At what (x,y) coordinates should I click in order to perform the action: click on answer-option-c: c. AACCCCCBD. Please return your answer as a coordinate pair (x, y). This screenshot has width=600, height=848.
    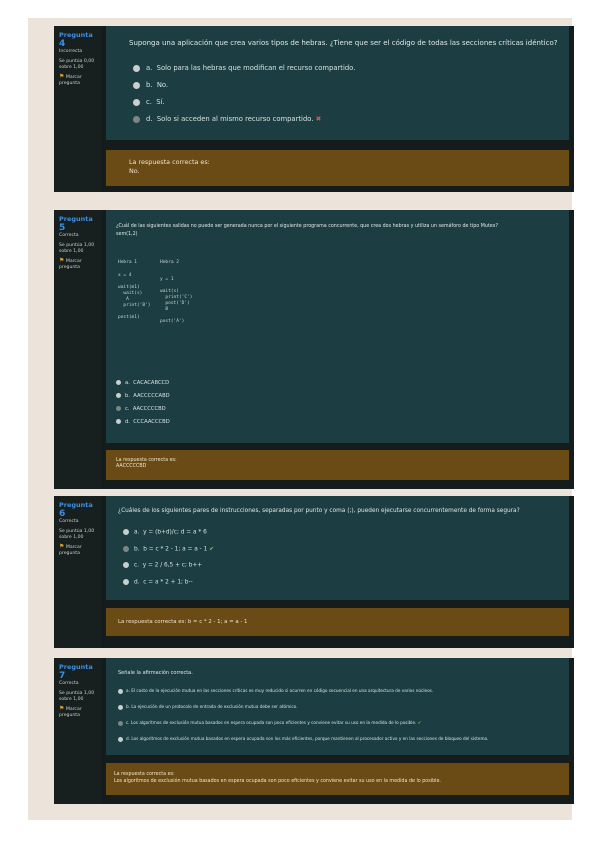
    Looking at the image, I should click on (141, 409).